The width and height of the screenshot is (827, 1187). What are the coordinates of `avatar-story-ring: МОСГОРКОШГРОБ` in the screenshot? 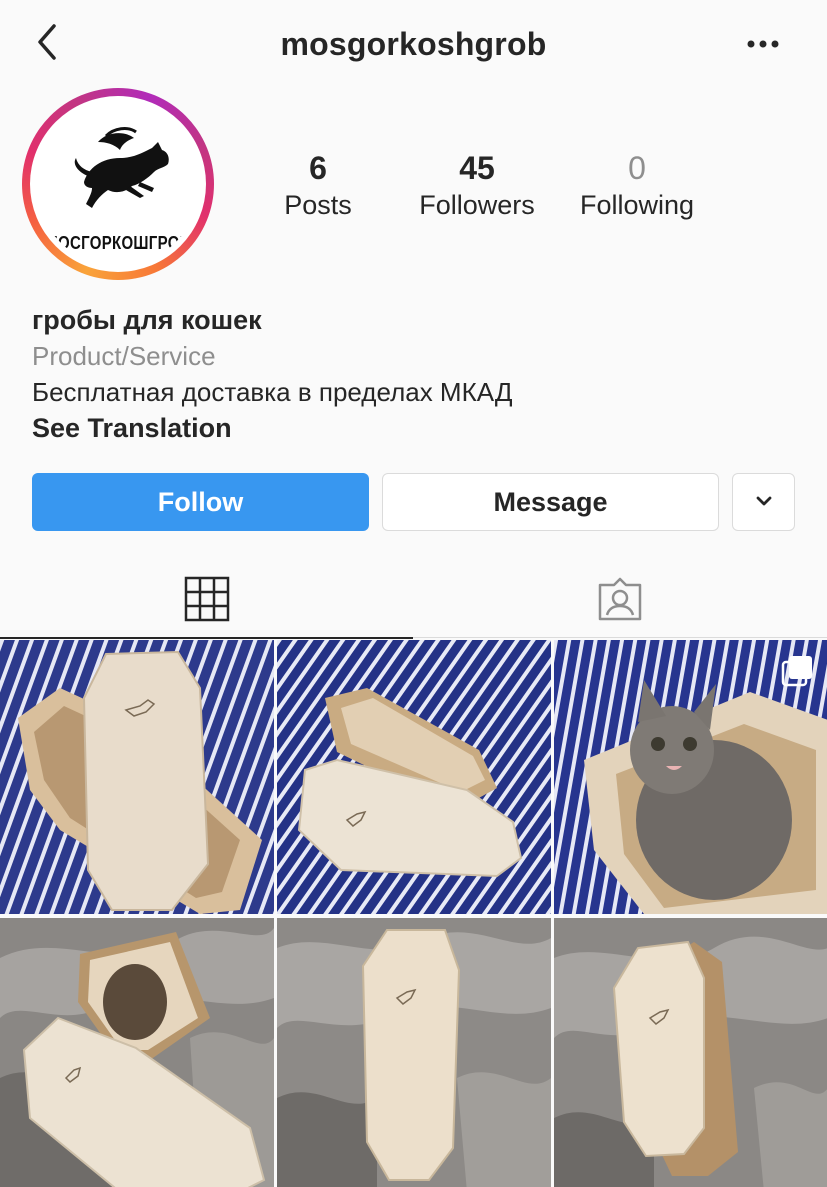 It's located at (118, 184).